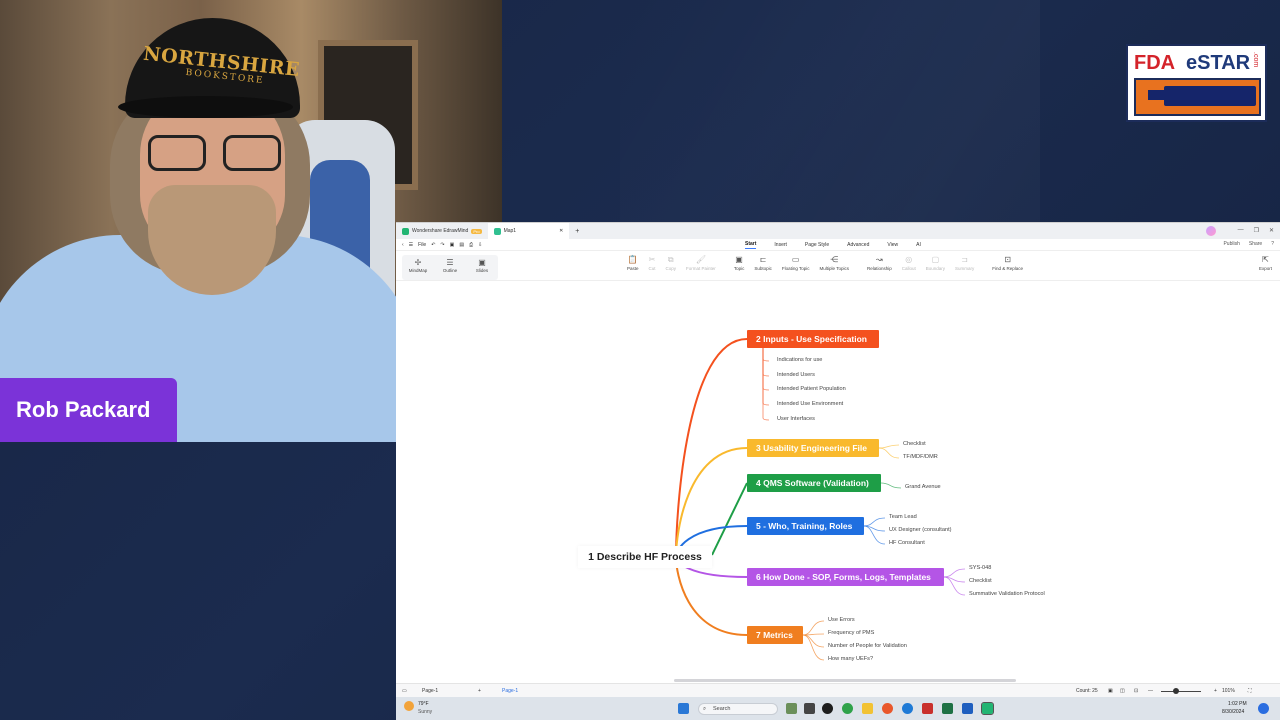 This screenshot has height=720, width=1280. What do you see at coordinates (561, 231) in the screenshot?
I see `close-tab-icon: ✕` at bounding box center [561, 231].